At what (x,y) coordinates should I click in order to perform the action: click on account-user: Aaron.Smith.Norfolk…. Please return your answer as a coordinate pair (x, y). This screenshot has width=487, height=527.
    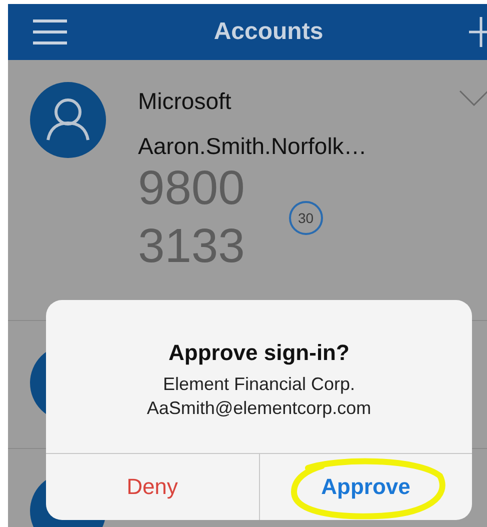
    Looking at the image, I should click on (252, 146).